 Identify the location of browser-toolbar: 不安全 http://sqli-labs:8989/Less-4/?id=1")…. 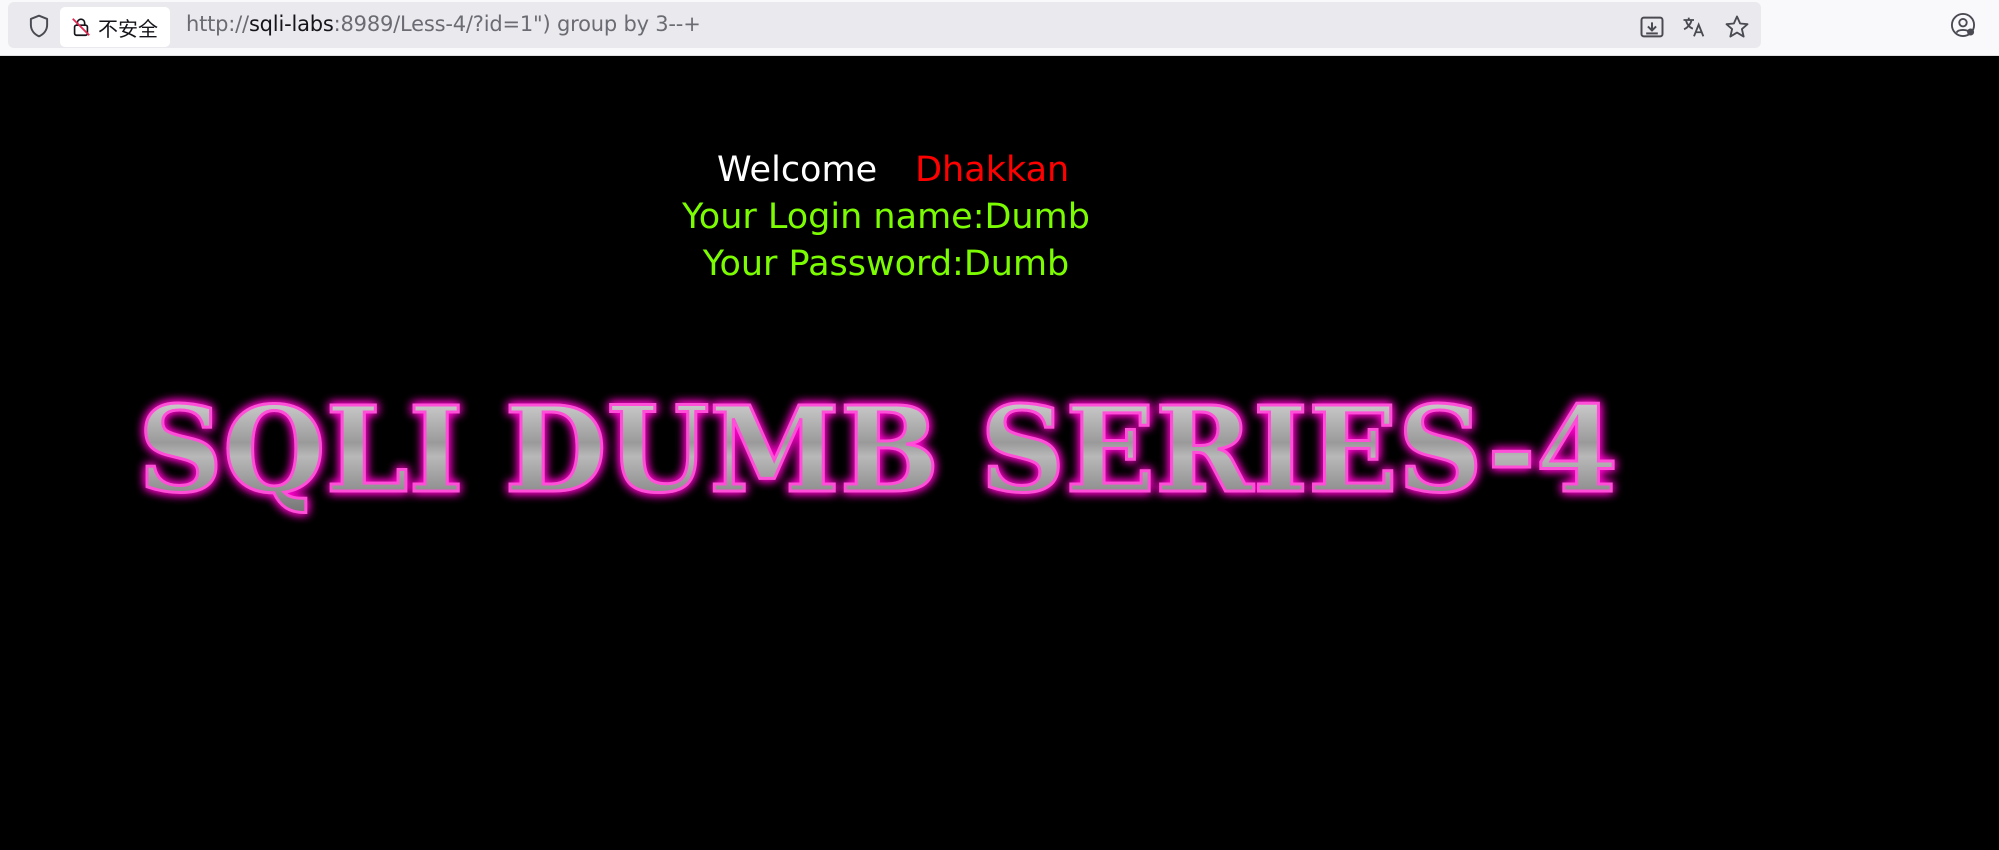
(999, 28).